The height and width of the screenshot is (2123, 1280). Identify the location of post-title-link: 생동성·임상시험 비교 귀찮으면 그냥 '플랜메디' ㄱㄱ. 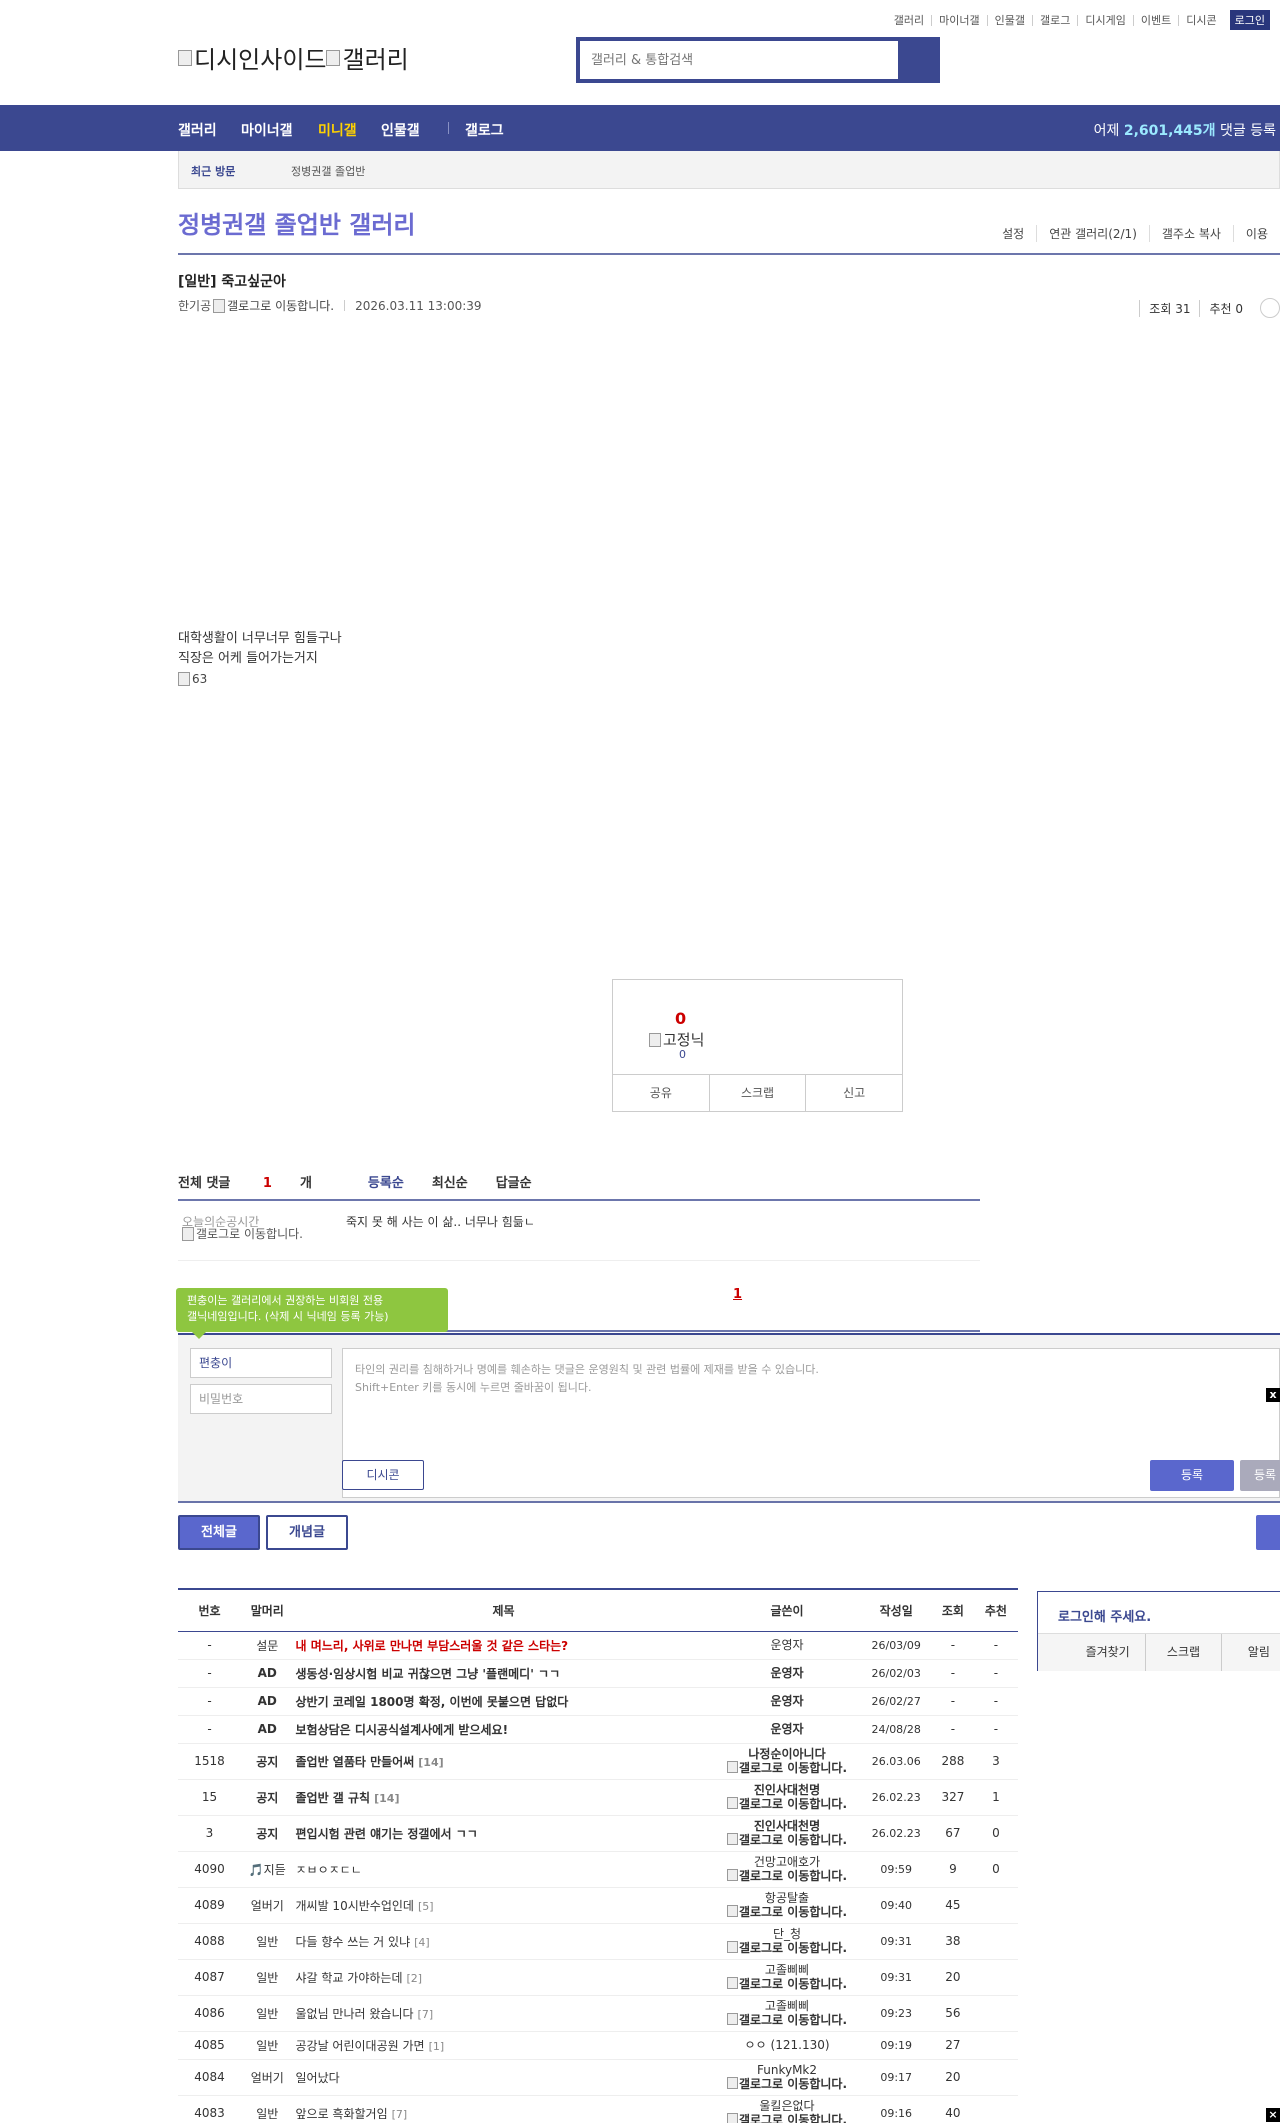
(428, 1674).